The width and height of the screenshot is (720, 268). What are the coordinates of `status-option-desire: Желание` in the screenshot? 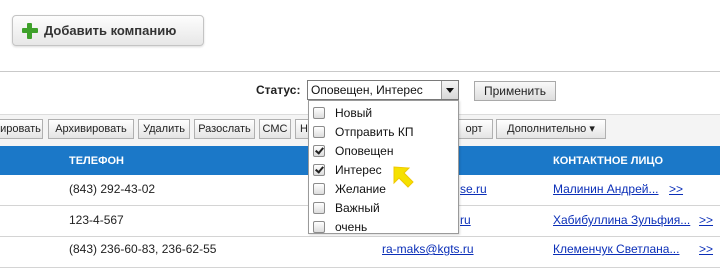 It's located at (349, 188).